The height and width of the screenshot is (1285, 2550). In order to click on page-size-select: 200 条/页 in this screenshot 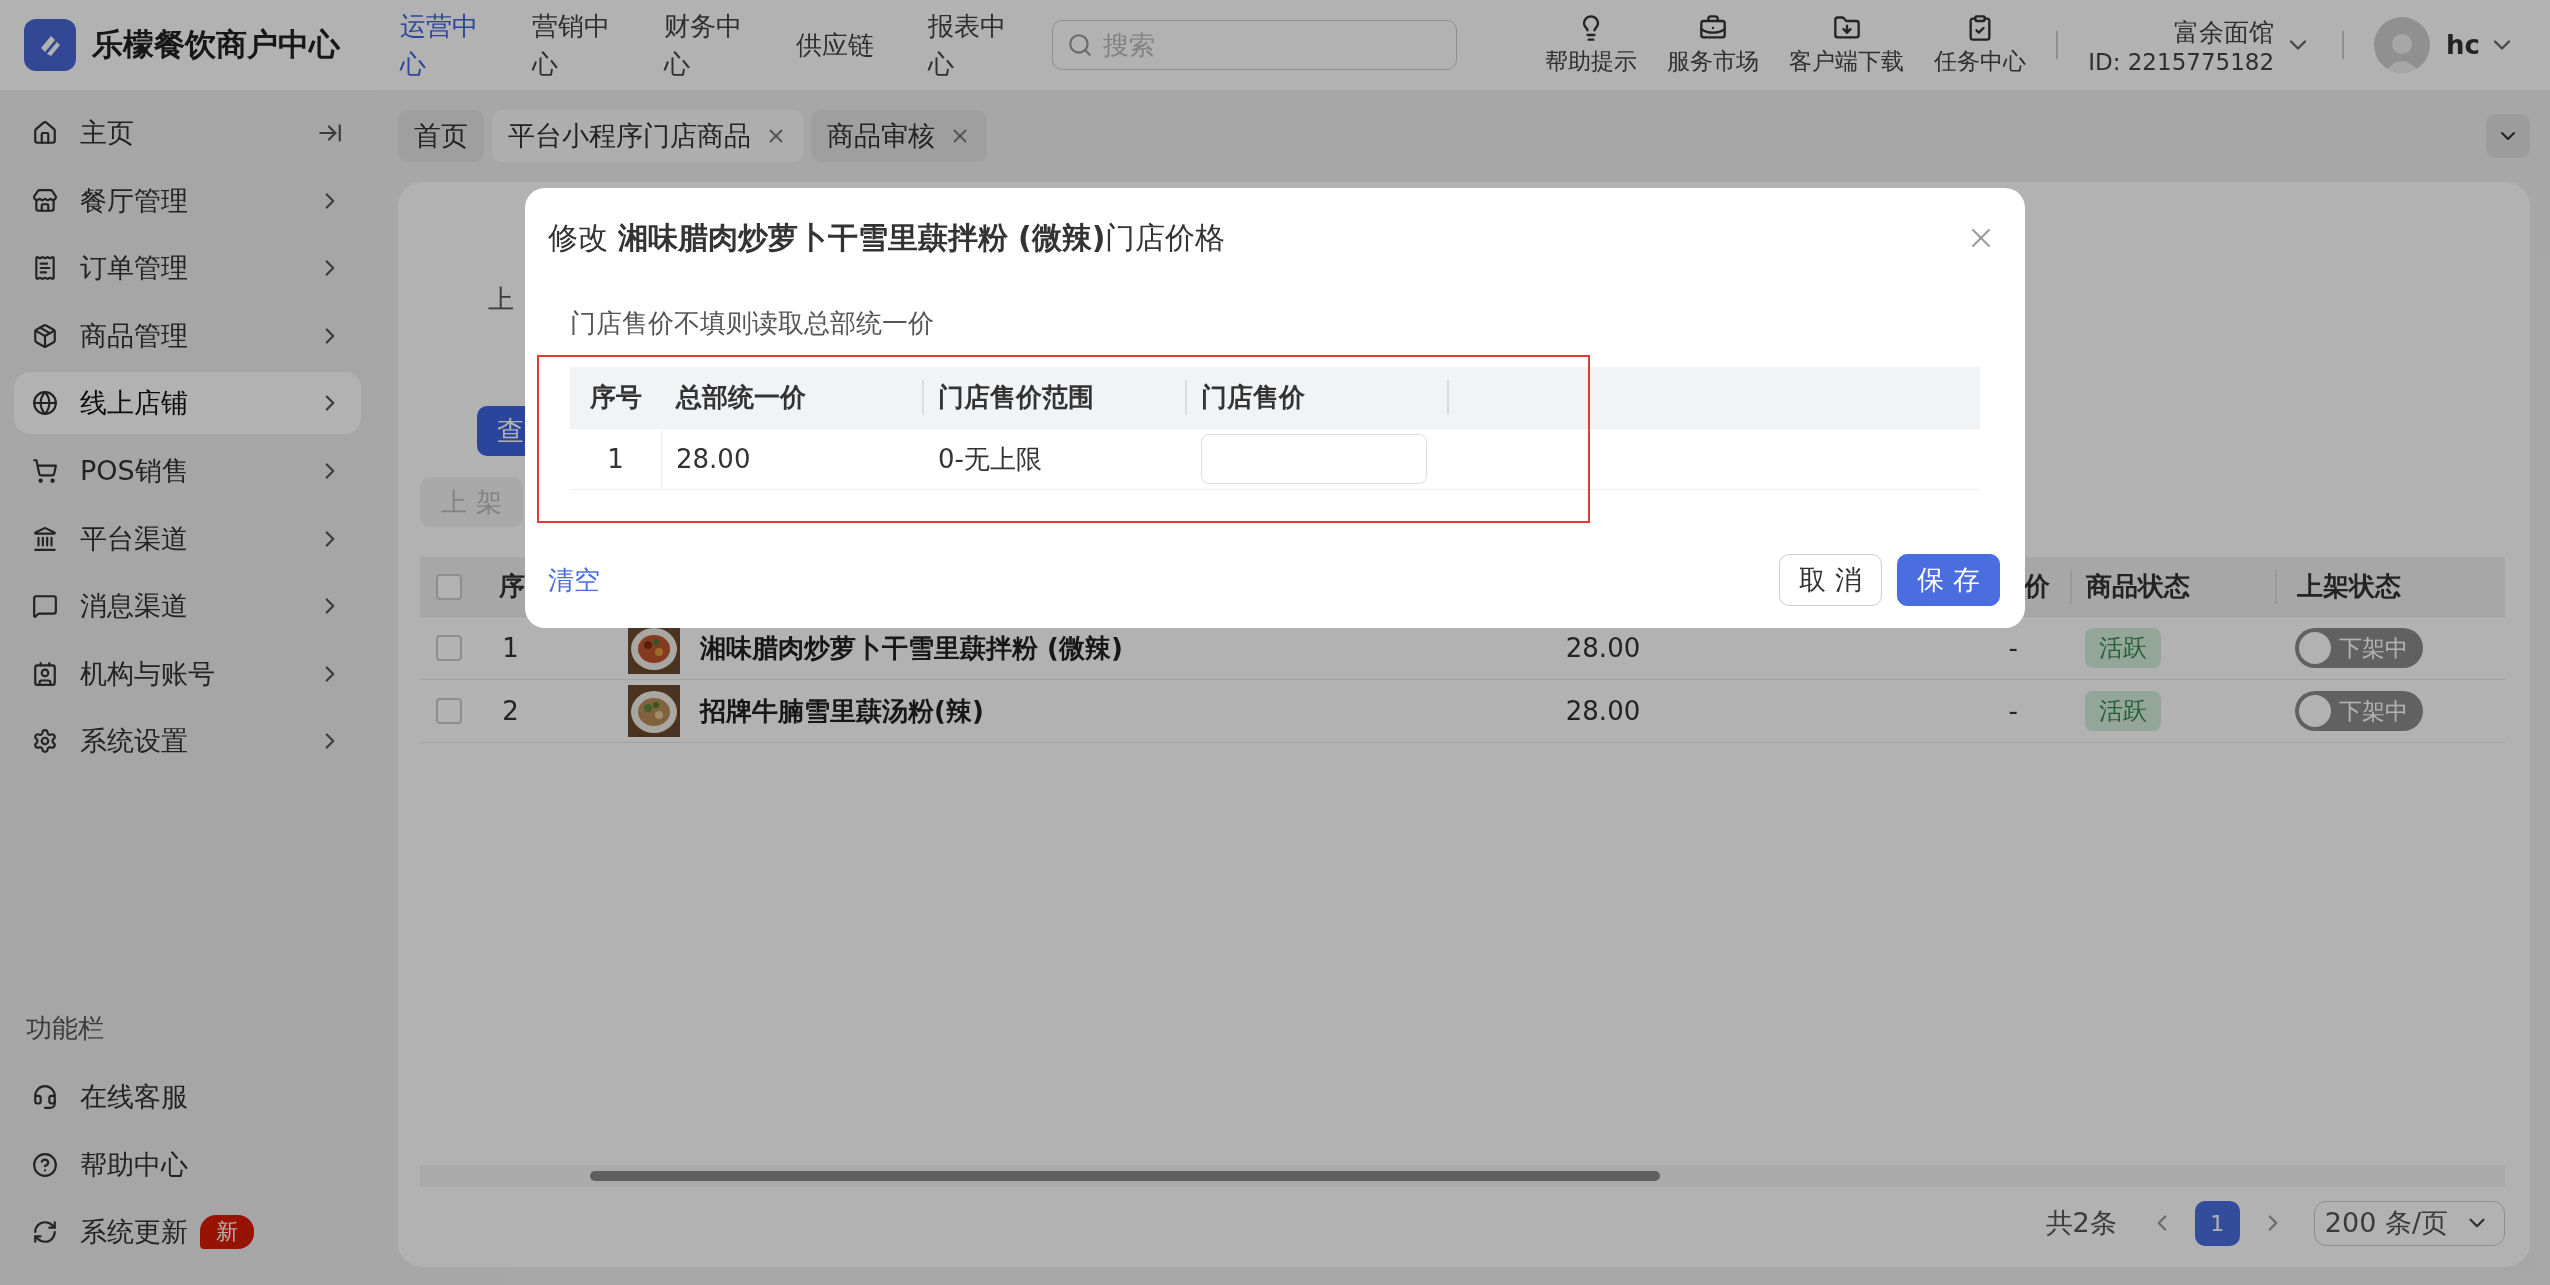, I will do `click(2409, 1223)`.